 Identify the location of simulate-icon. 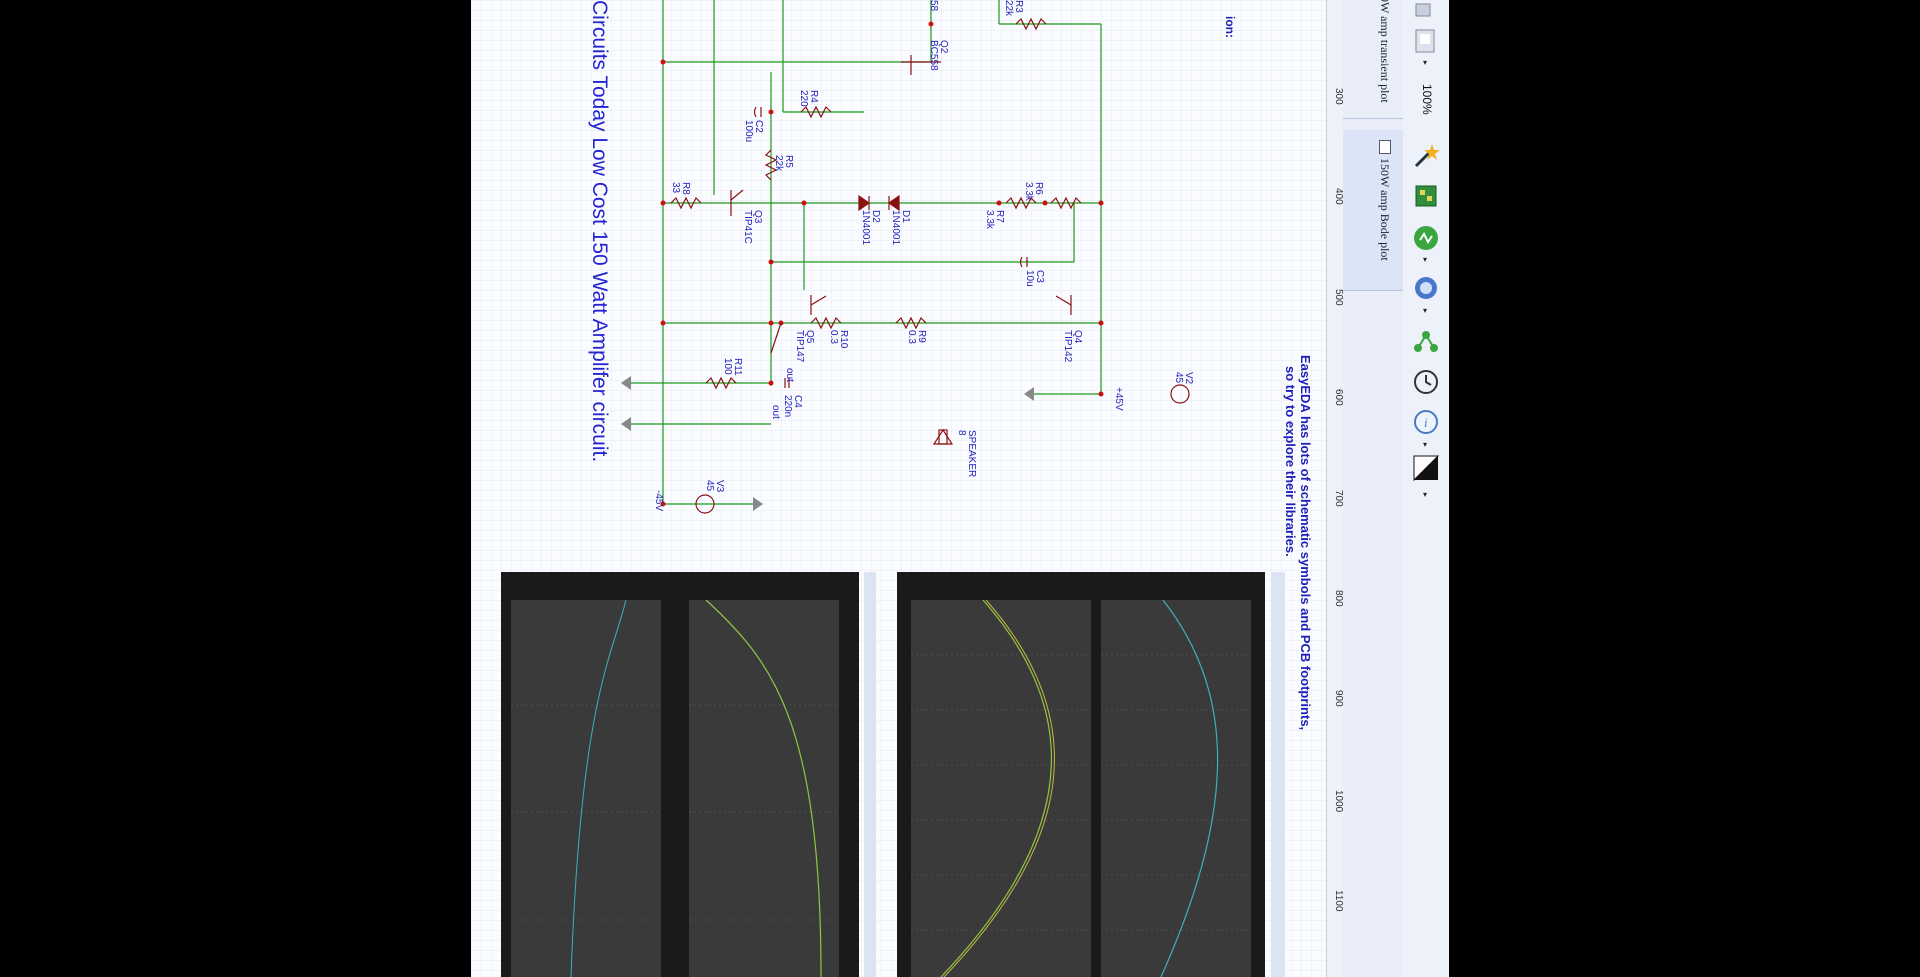
(1426, 238).